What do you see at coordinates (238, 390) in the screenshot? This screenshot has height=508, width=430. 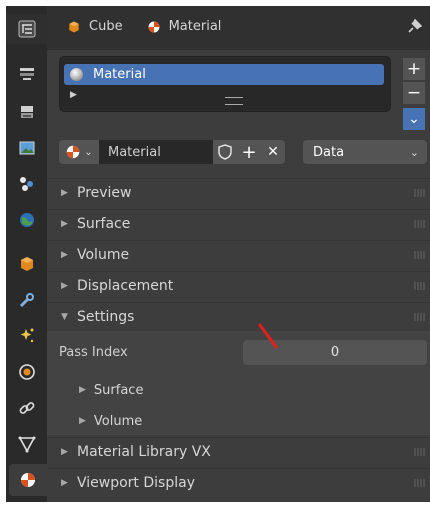 I see `subpanel-surface: ▶ Surface` at bounding box center [238, 390].